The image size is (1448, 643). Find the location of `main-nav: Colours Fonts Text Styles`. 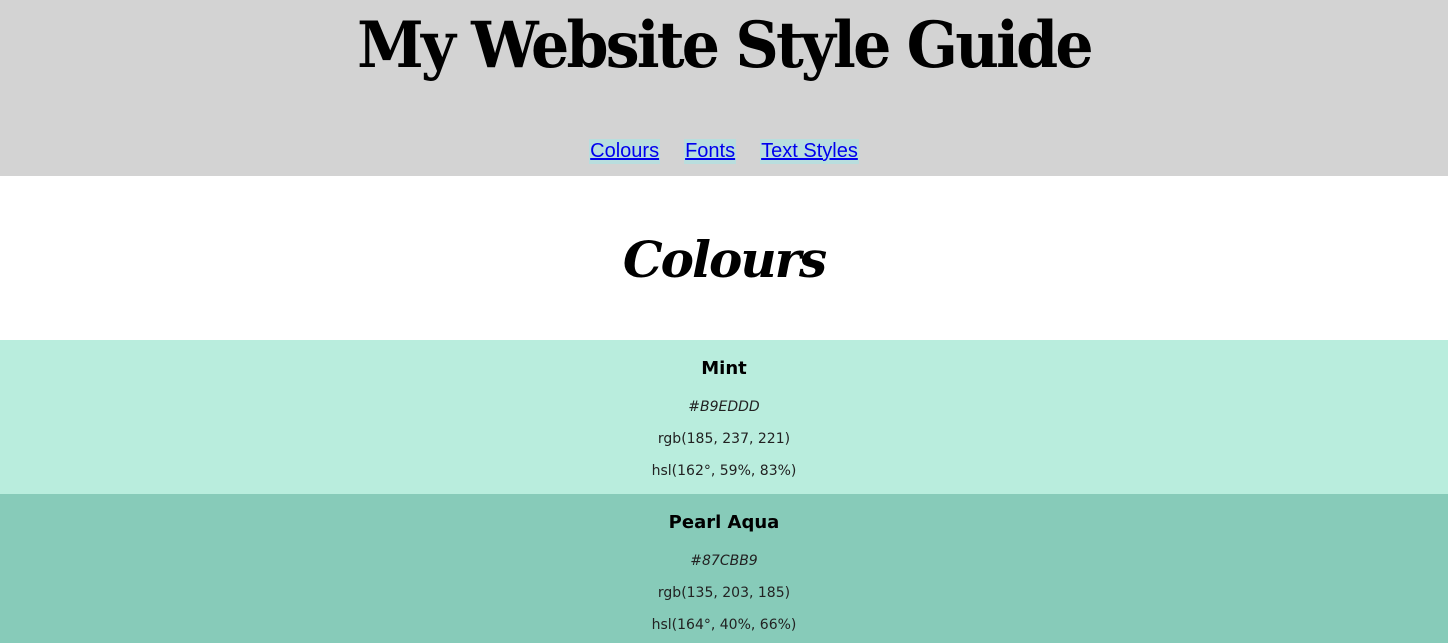

main-nav: Colours Fonts Text Styles is located at coordinates (724, 151).